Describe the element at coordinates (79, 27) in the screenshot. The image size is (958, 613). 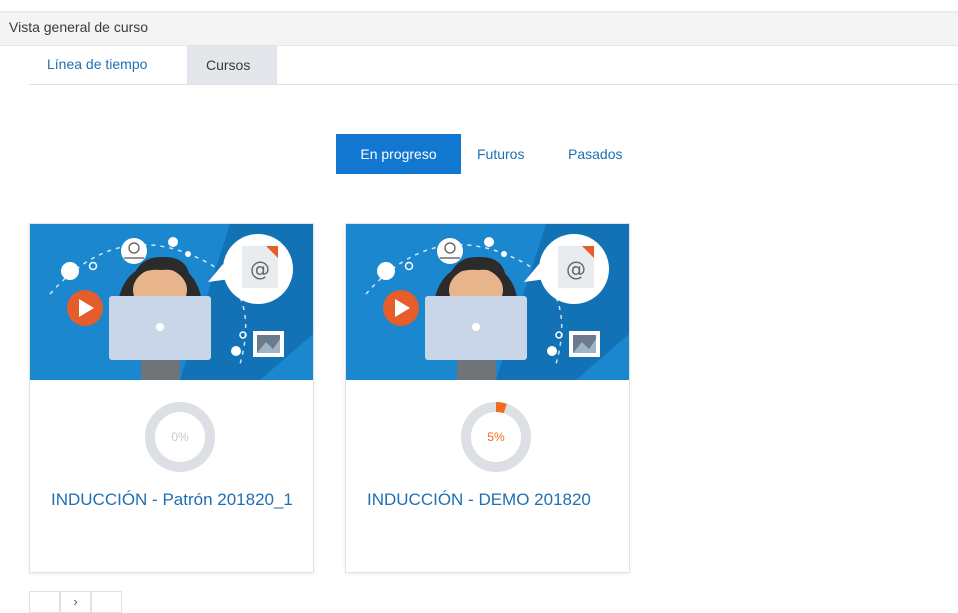
I see `block-title: Vista general de curso` at that location.